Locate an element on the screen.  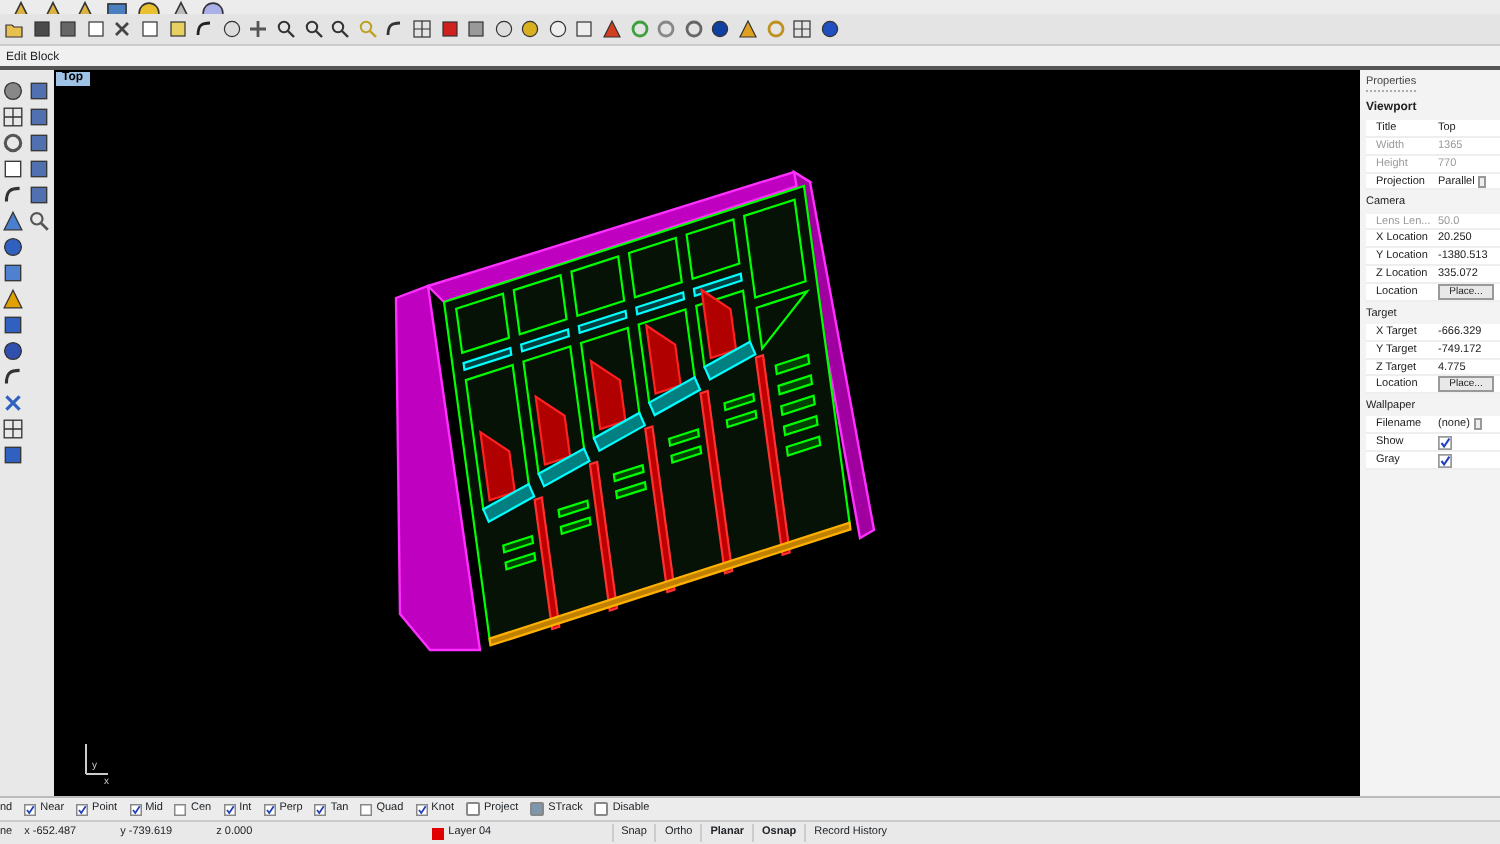
arc-icon is located at coordinates (13, 195).